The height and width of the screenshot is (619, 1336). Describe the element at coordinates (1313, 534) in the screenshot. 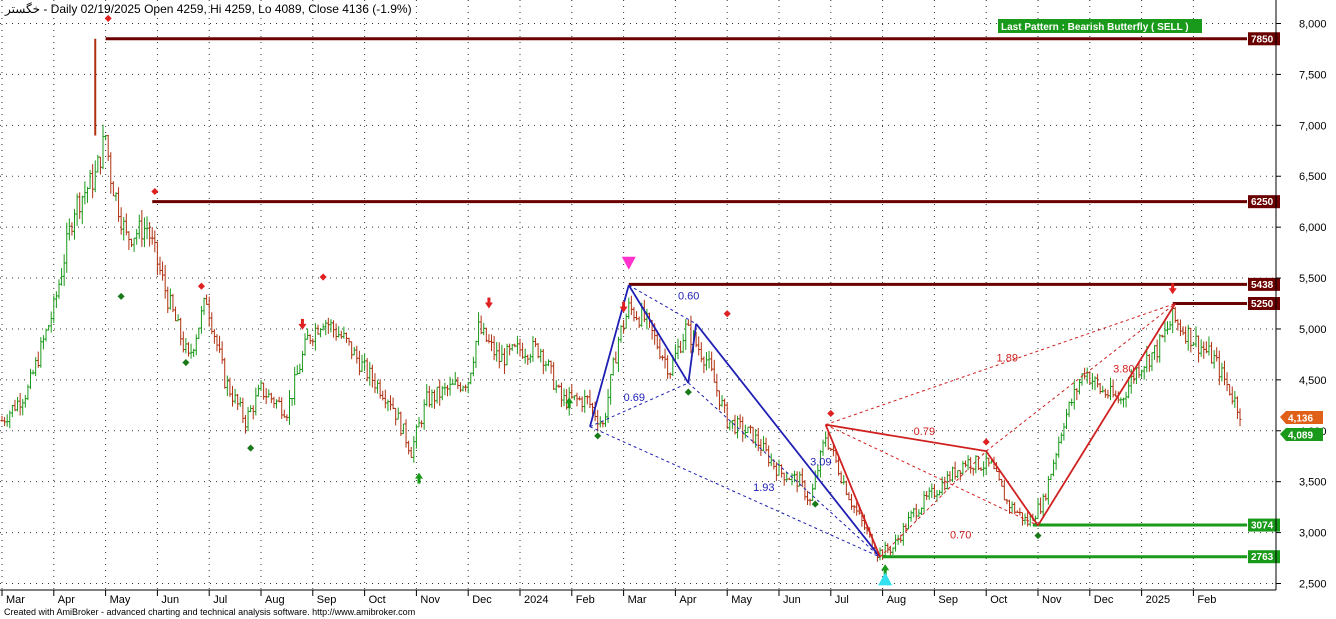

I see `price-tick-label: 3,000` at that location.